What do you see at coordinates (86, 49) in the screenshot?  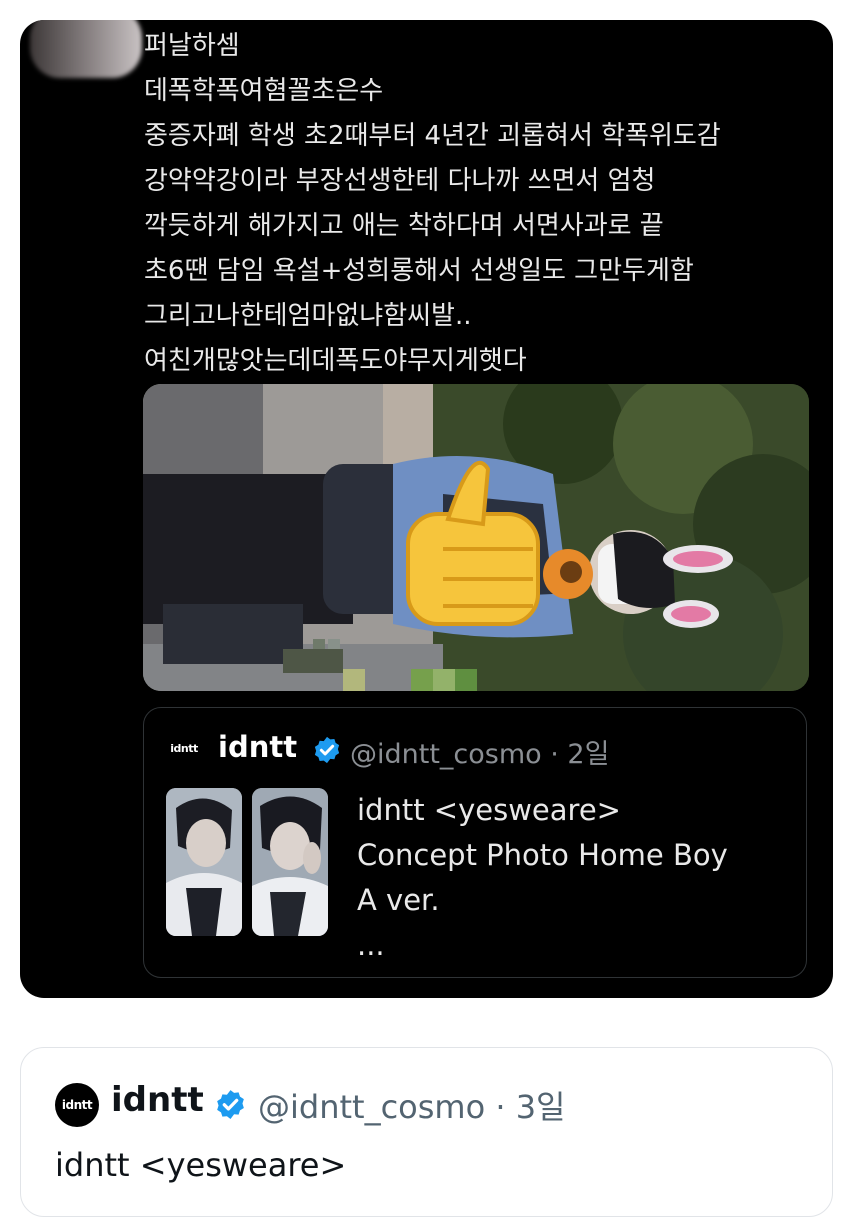 I see `blurred-avatar` at bounding box center [86, 49].